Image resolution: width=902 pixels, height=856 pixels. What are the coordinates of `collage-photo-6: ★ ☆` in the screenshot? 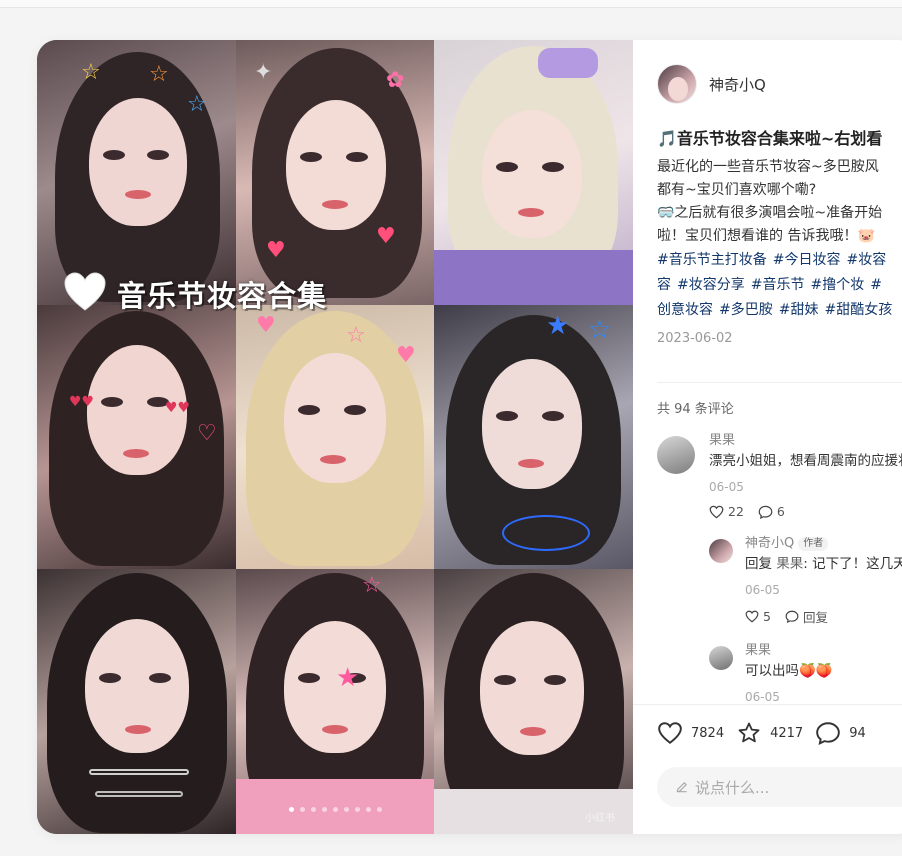 It's located at (533, 437).